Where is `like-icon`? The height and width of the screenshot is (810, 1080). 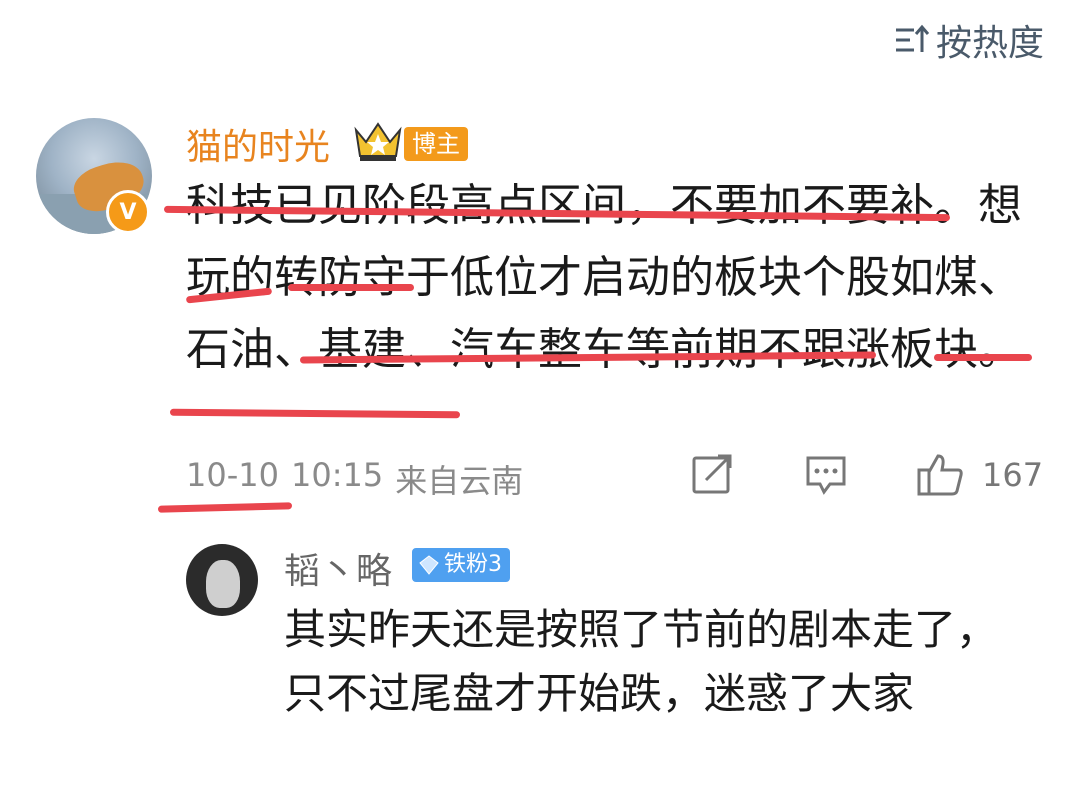 like-icon is located at coordinates (940, 474).